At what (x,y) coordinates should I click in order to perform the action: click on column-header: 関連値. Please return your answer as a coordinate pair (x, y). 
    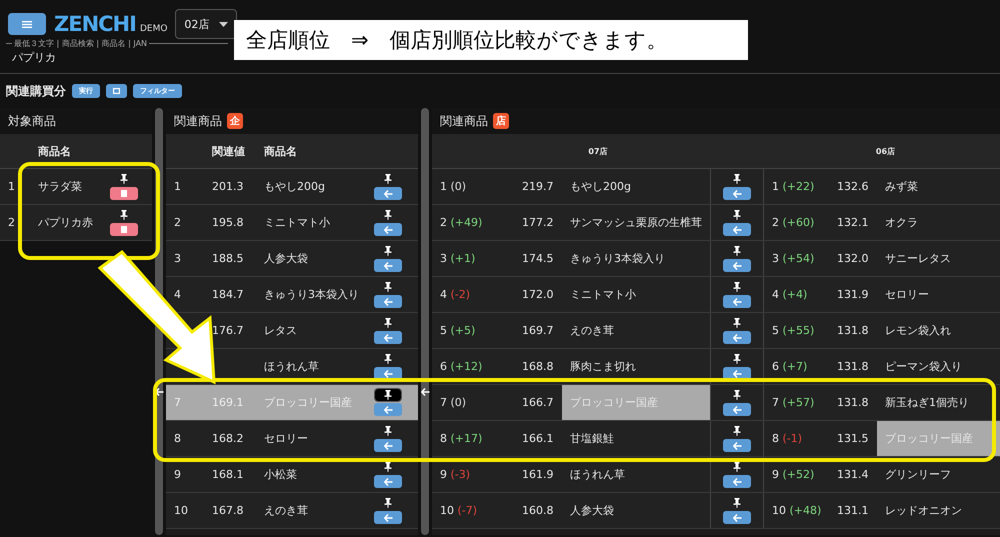
    Looking at the image, I should click on (228, 151).